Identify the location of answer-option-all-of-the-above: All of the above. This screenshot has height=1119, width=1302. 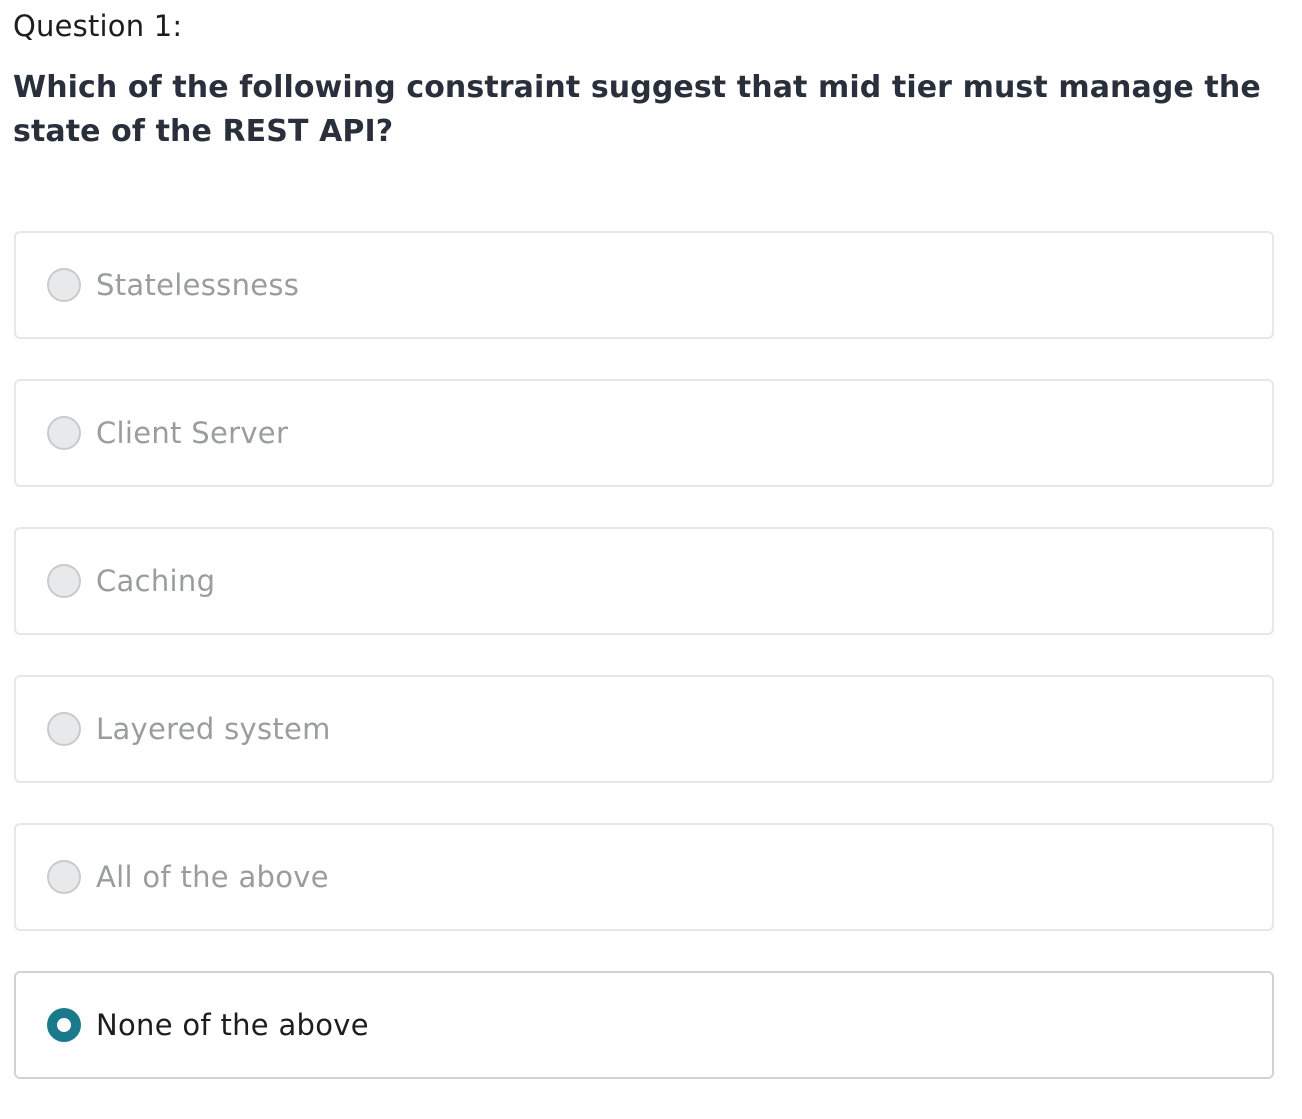
(644, 877).